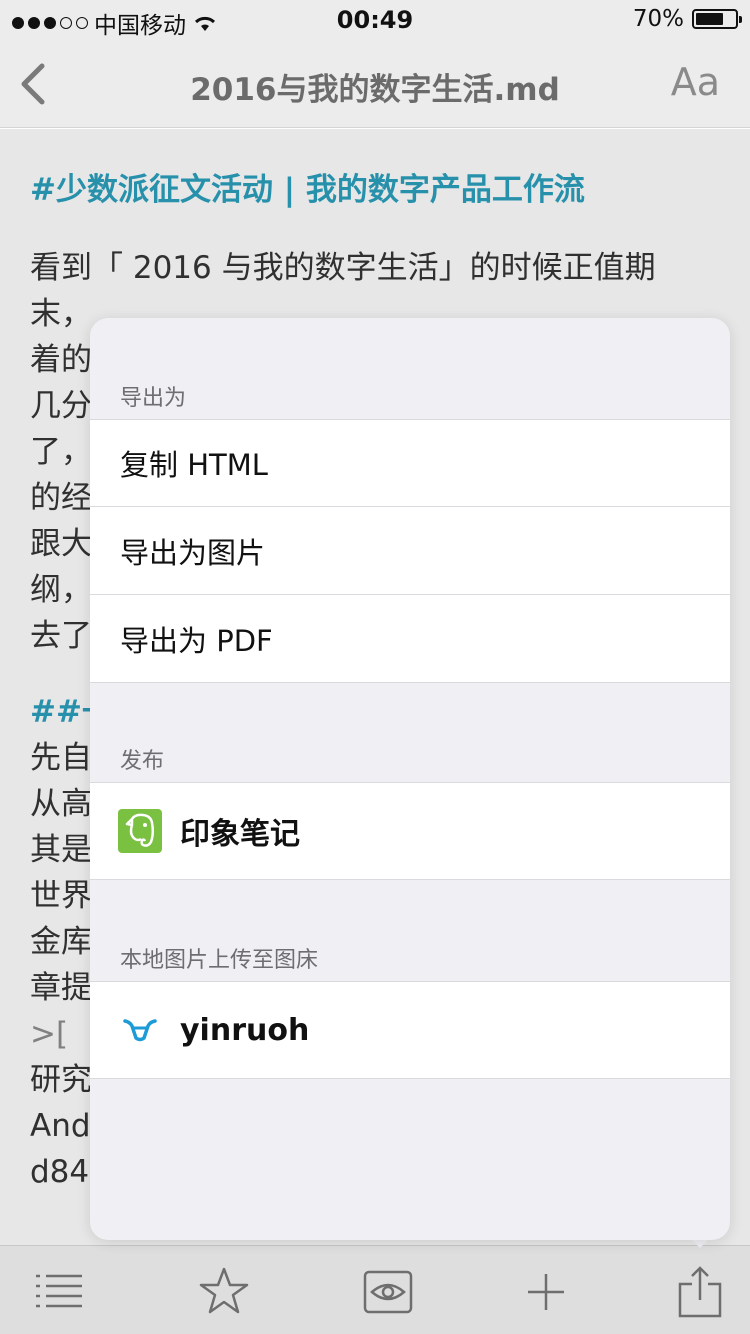  I want to click on evernote-icon, so click(140, 831).